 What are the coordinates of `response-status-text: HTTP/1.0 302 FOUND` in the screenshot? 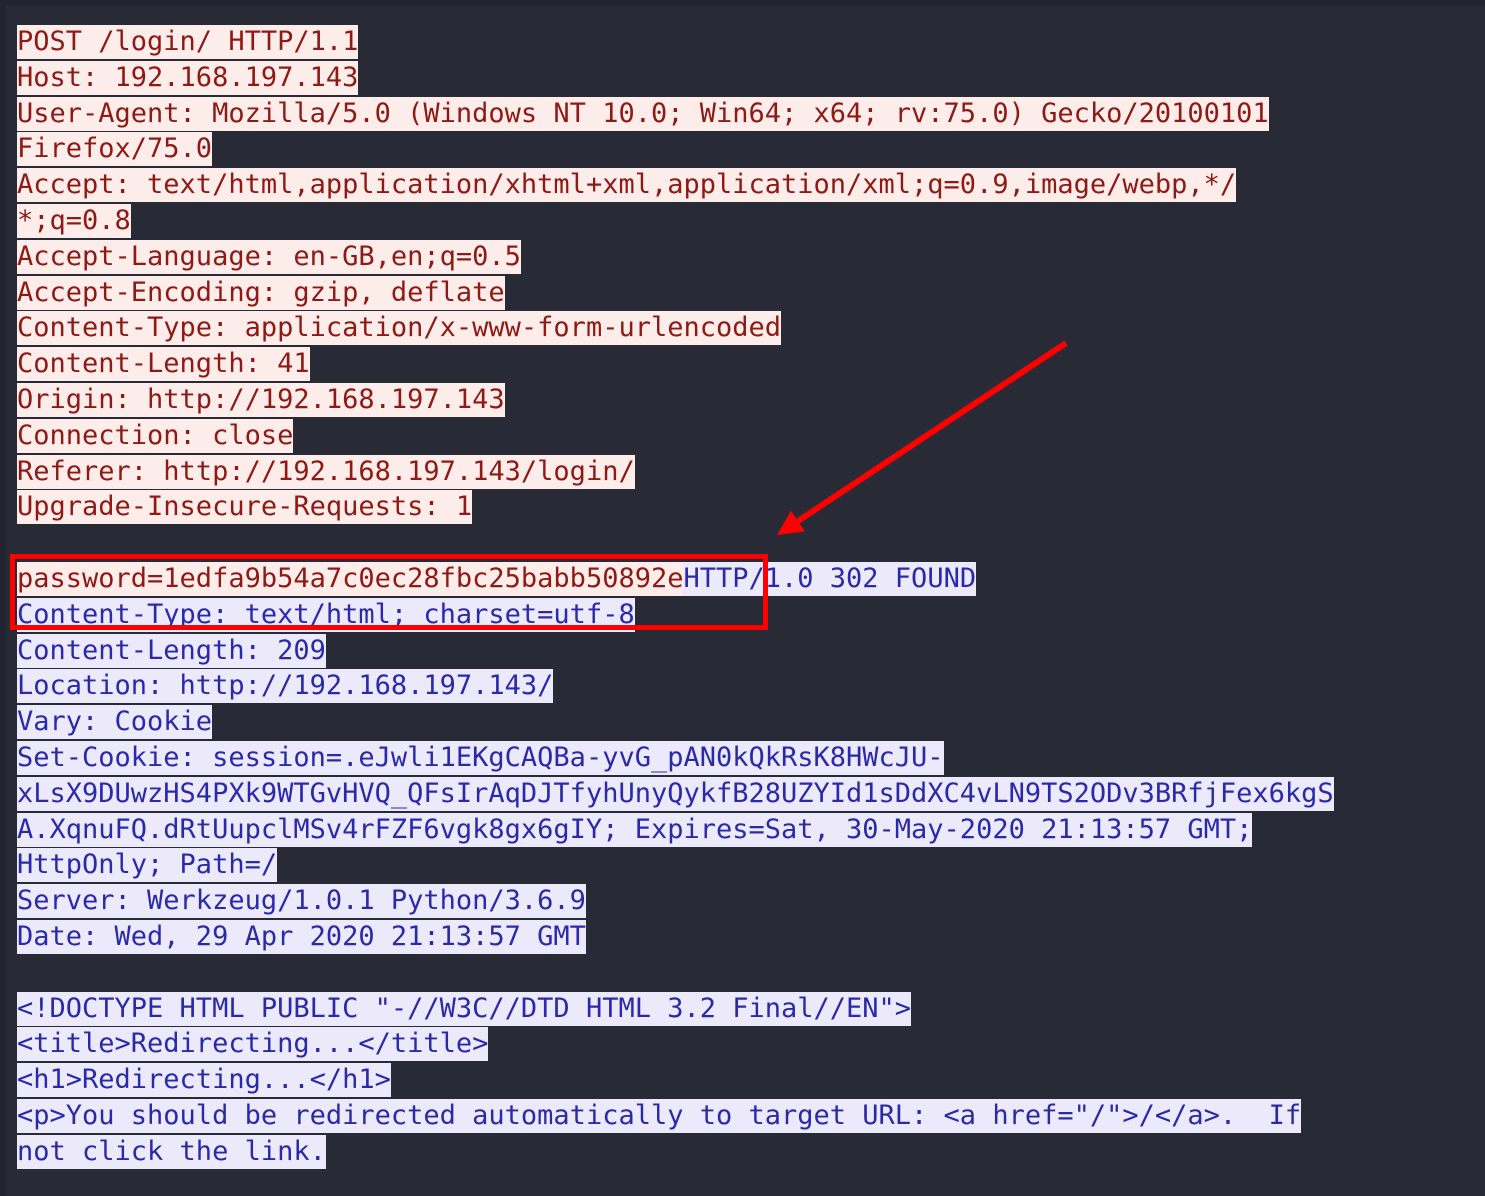 It's located at (830, 578).